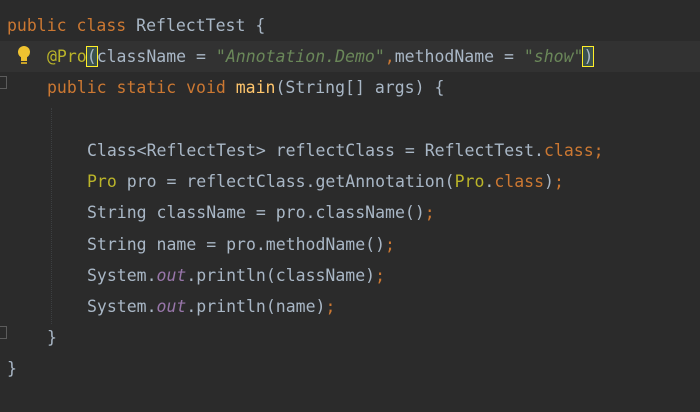  Describe the element at coordinates (290, 181) in the screenshot. I see `code-token: pro = reflectClass.getAnnotation(` at that location.